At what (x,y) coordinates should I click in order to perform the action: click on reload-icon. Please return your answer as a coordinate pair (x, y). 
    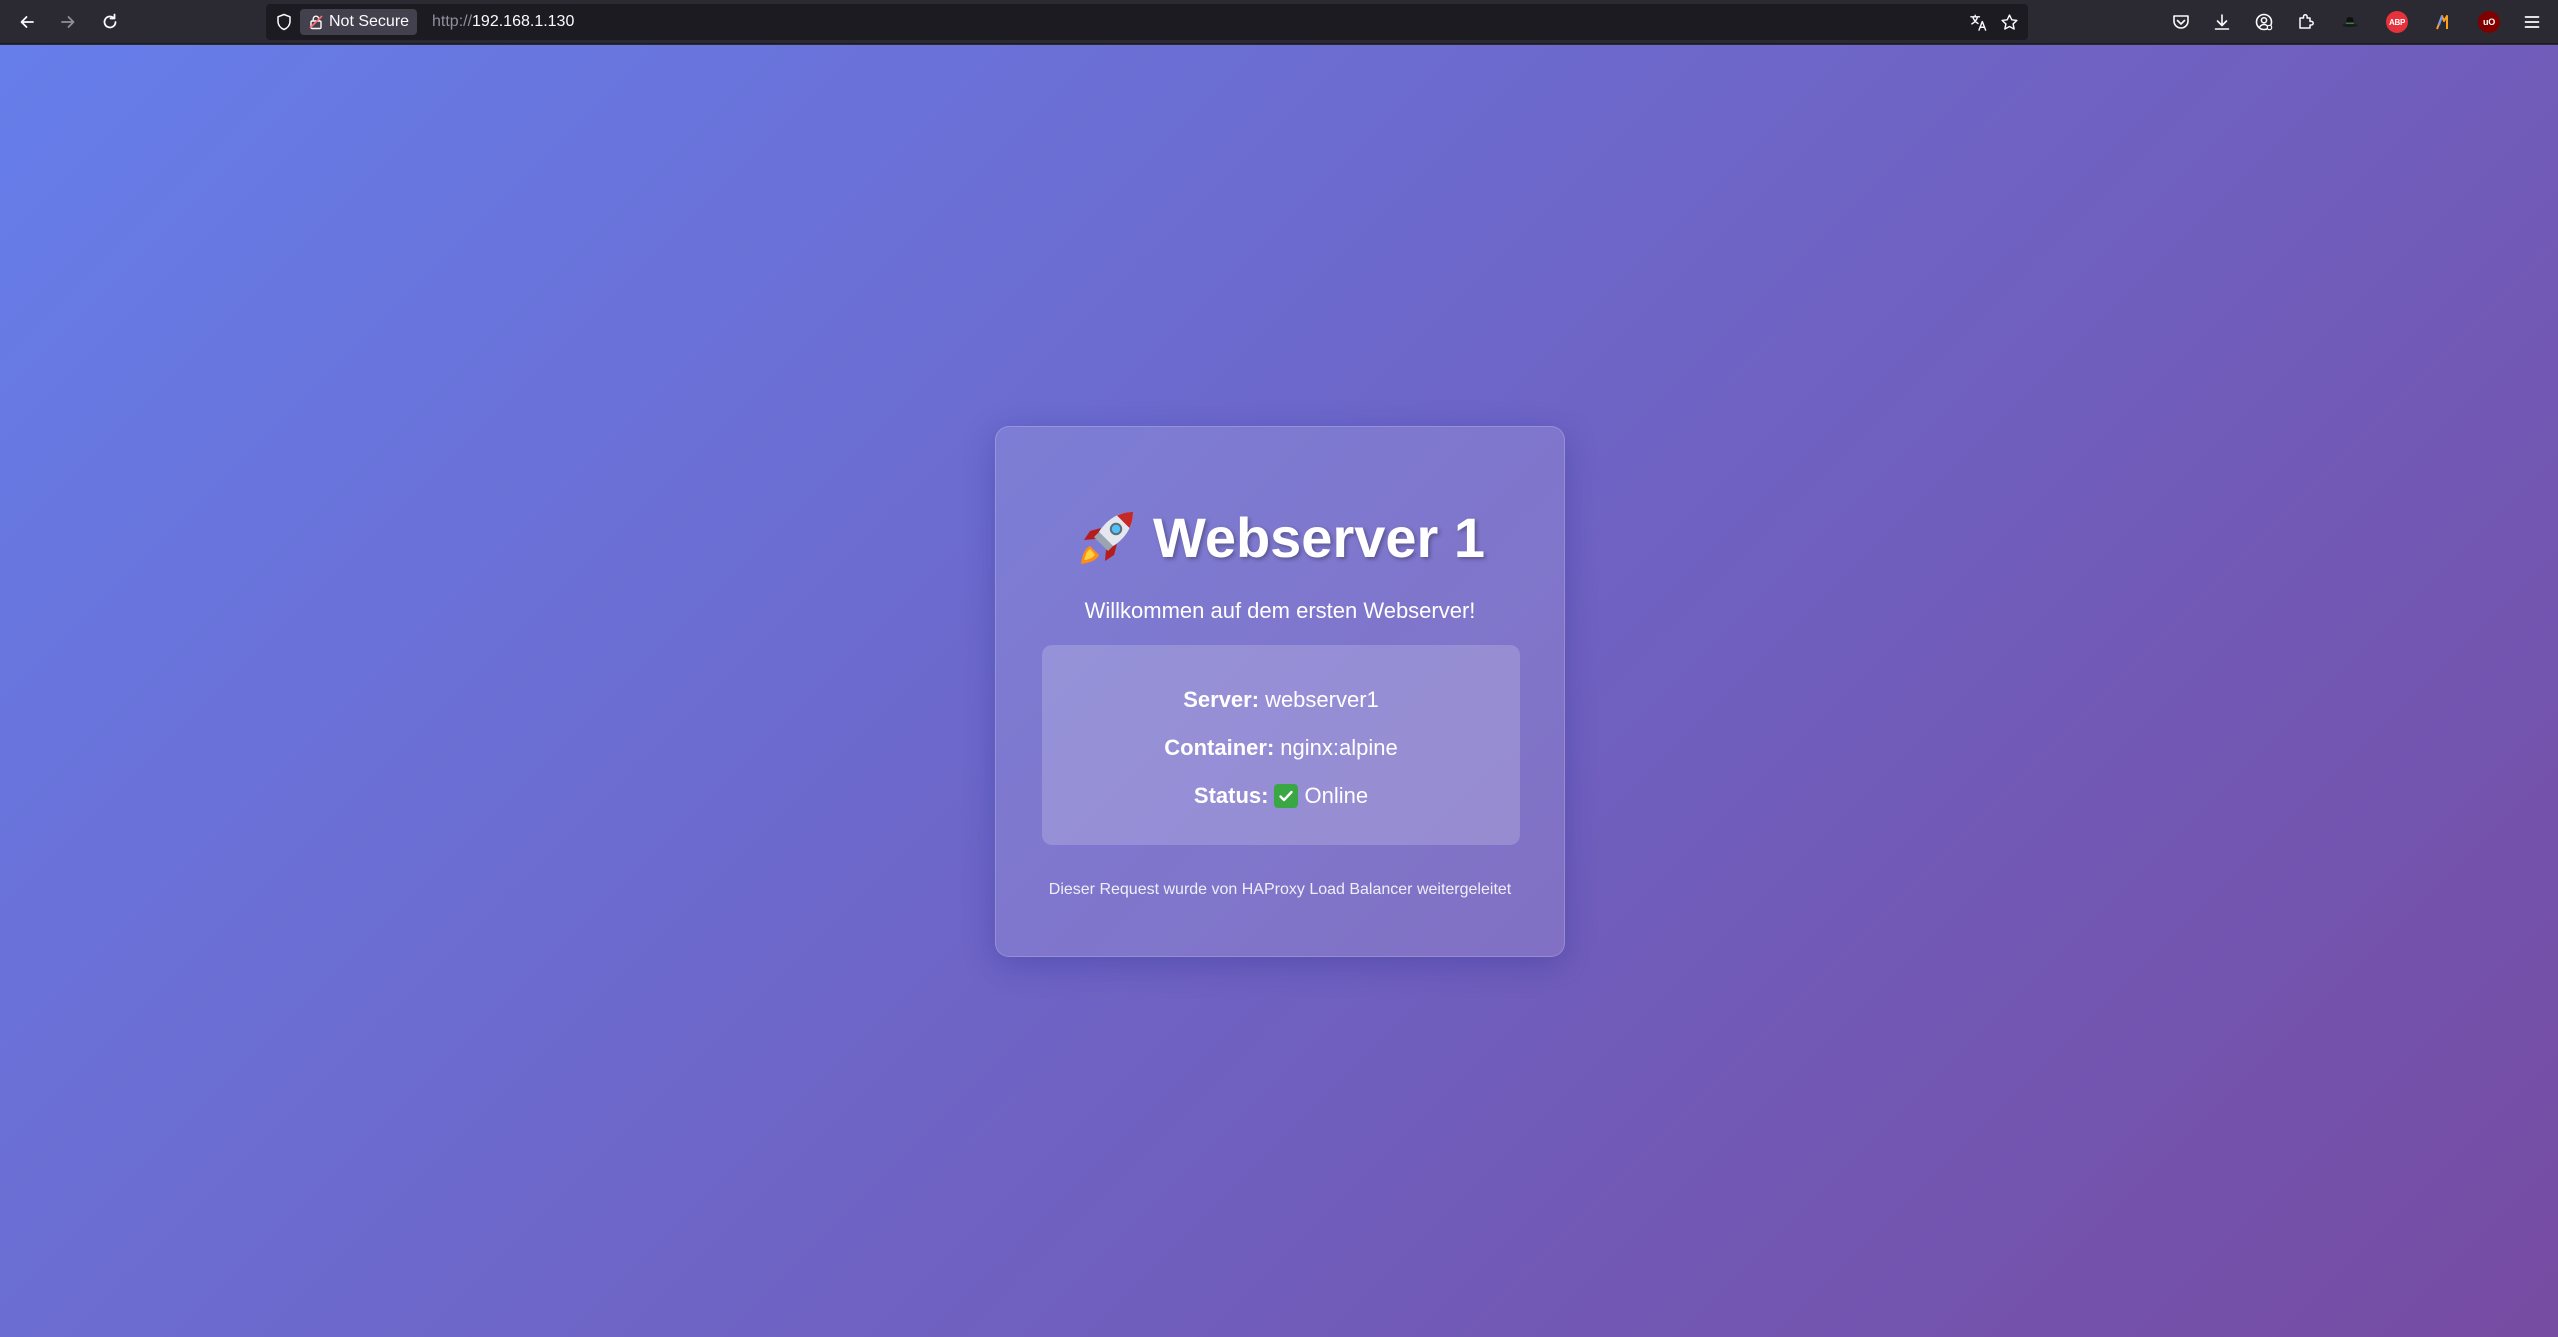
    Looking at the image, I should click on (110, 21).